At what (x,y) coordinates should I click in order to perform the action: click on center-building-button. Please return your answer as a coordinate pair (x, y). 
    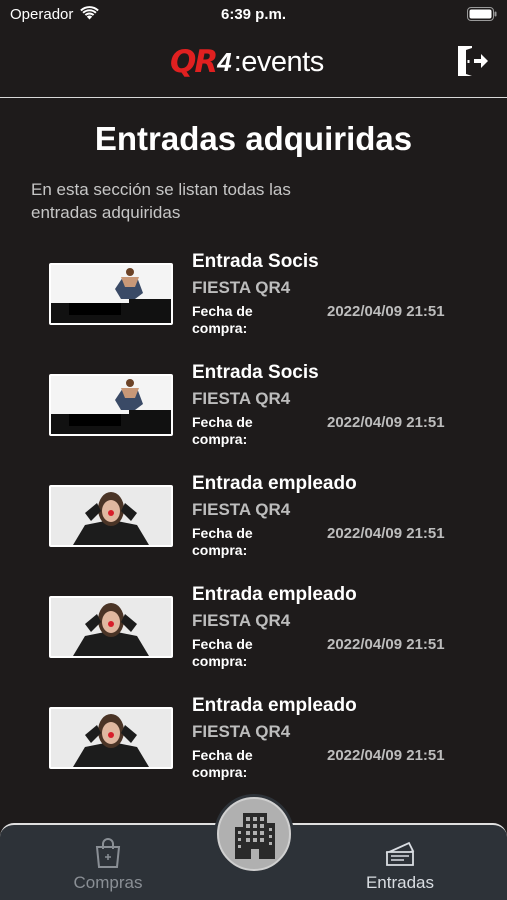
    Looking at the image, I should click on (254, 834).